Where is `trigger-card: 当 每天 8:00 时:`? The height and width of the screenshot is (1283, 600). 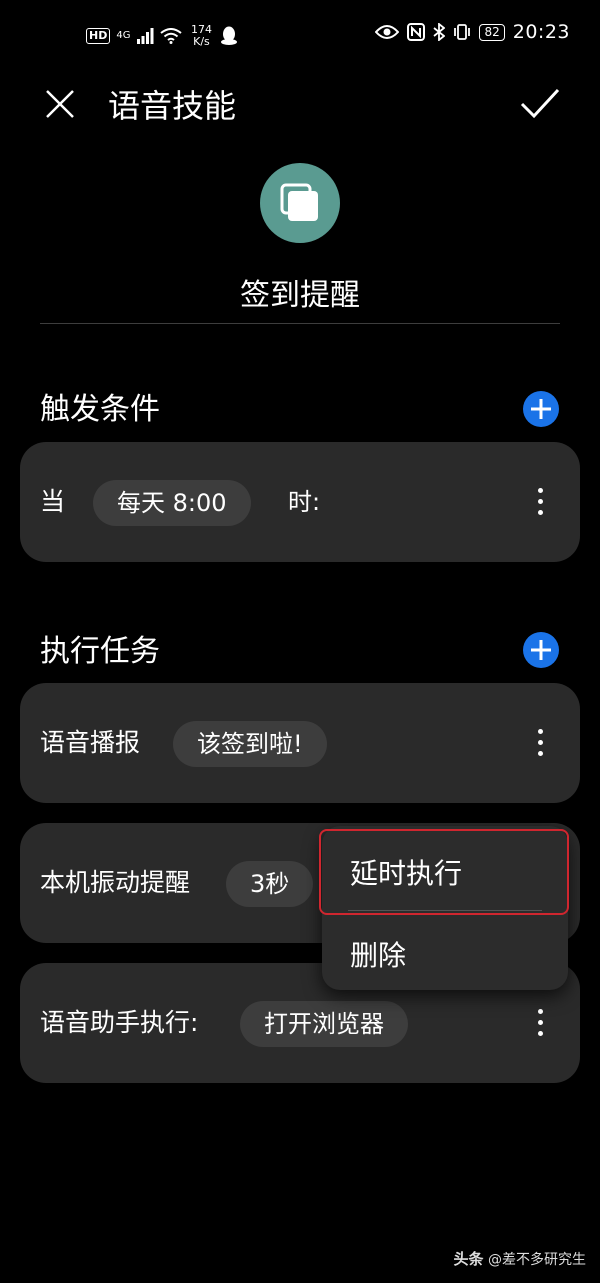
trigger-card: 当 每天 8:00 时: is located at coordinates (300, 502).